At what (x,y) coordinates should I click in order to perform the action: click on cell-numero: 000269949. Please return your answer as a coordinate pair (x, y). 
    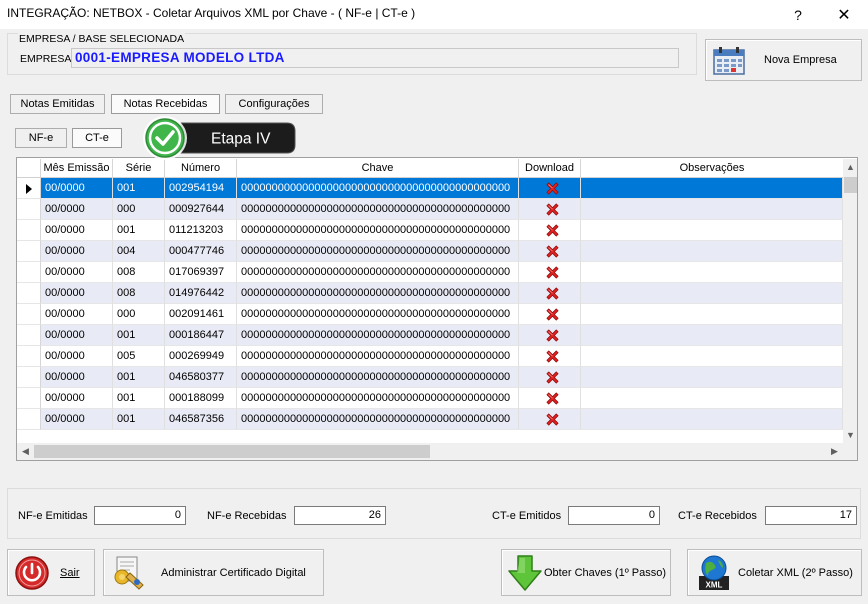
    Looking at the image, I should click on (201, 356).